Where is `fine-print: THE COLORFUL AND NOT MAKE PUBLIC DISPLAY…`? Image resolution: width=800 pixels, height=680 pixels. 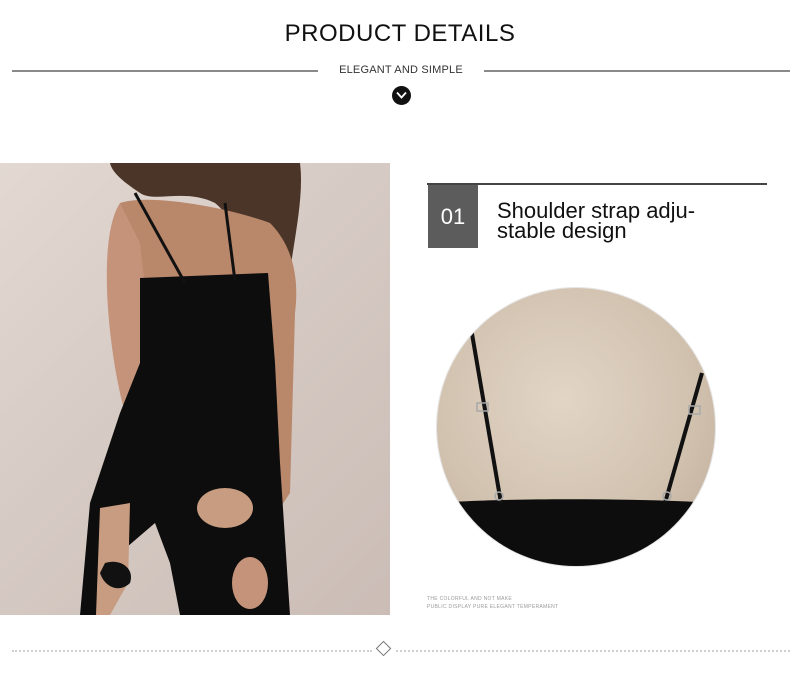
fine-print: THE COLORFUL AND NOT MAKE PUBLIC DISPLAY… is located at coordinates (547, 603).